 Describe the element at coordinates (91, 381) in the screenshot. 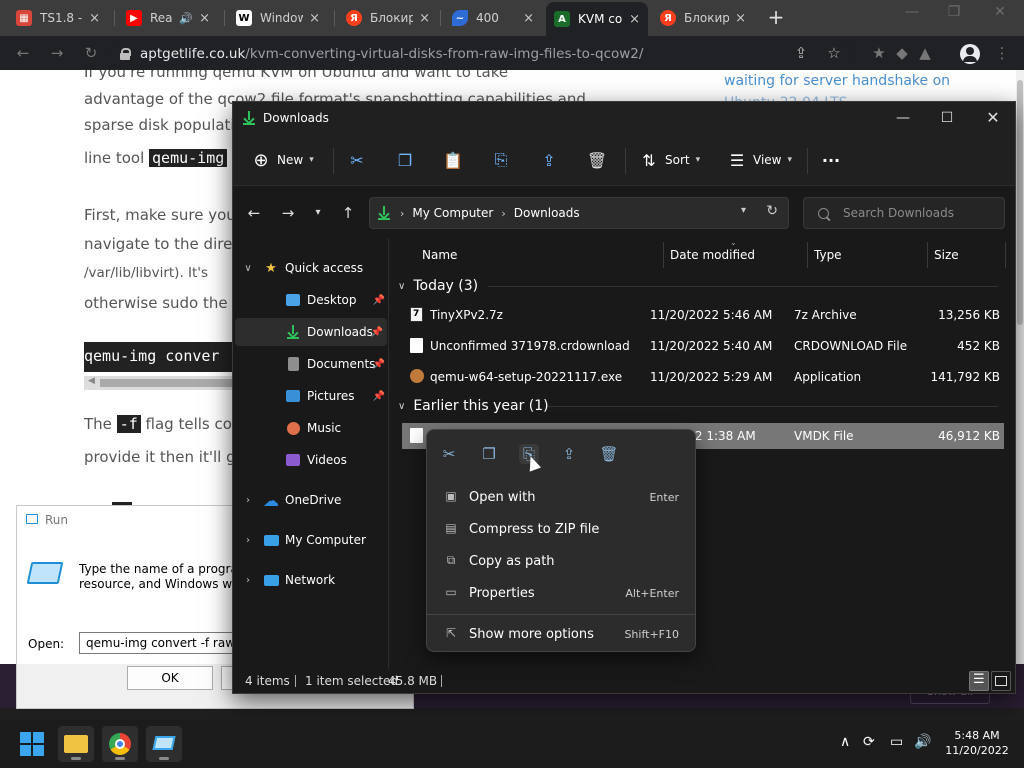

I see `scroll-left-icon: ◀` at that location.